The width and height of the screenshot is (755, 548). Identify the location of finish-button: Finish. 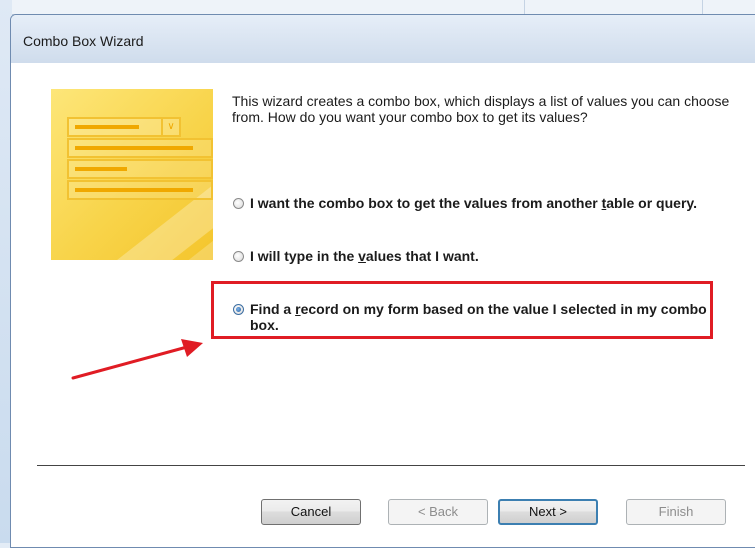
(676, 512).